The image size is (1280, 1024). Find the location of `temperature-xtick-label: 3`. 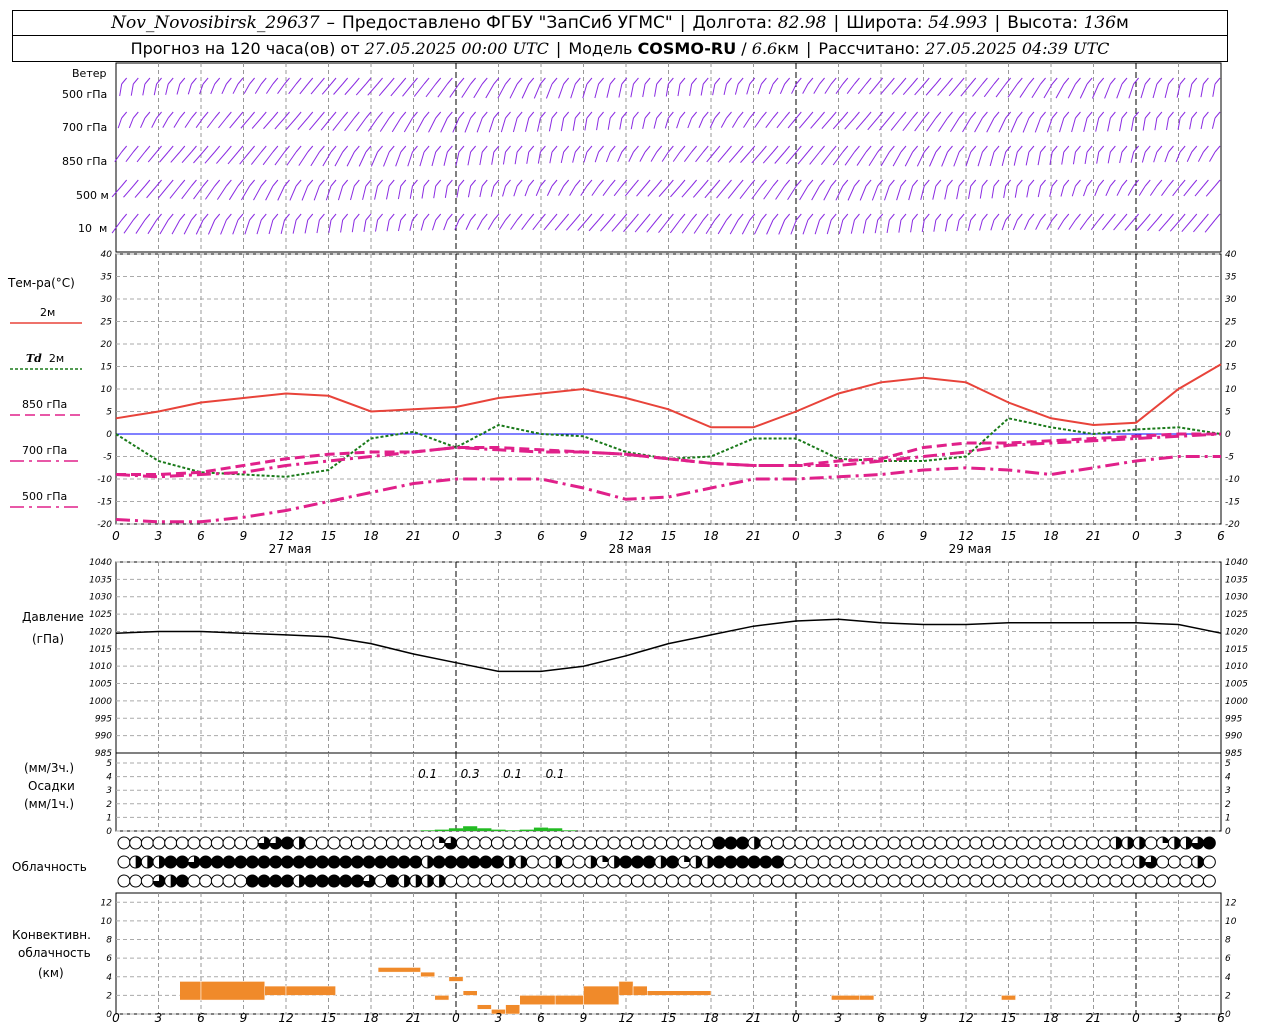

temperature-xtick-label: 3 is located at coordinates (159, 536).